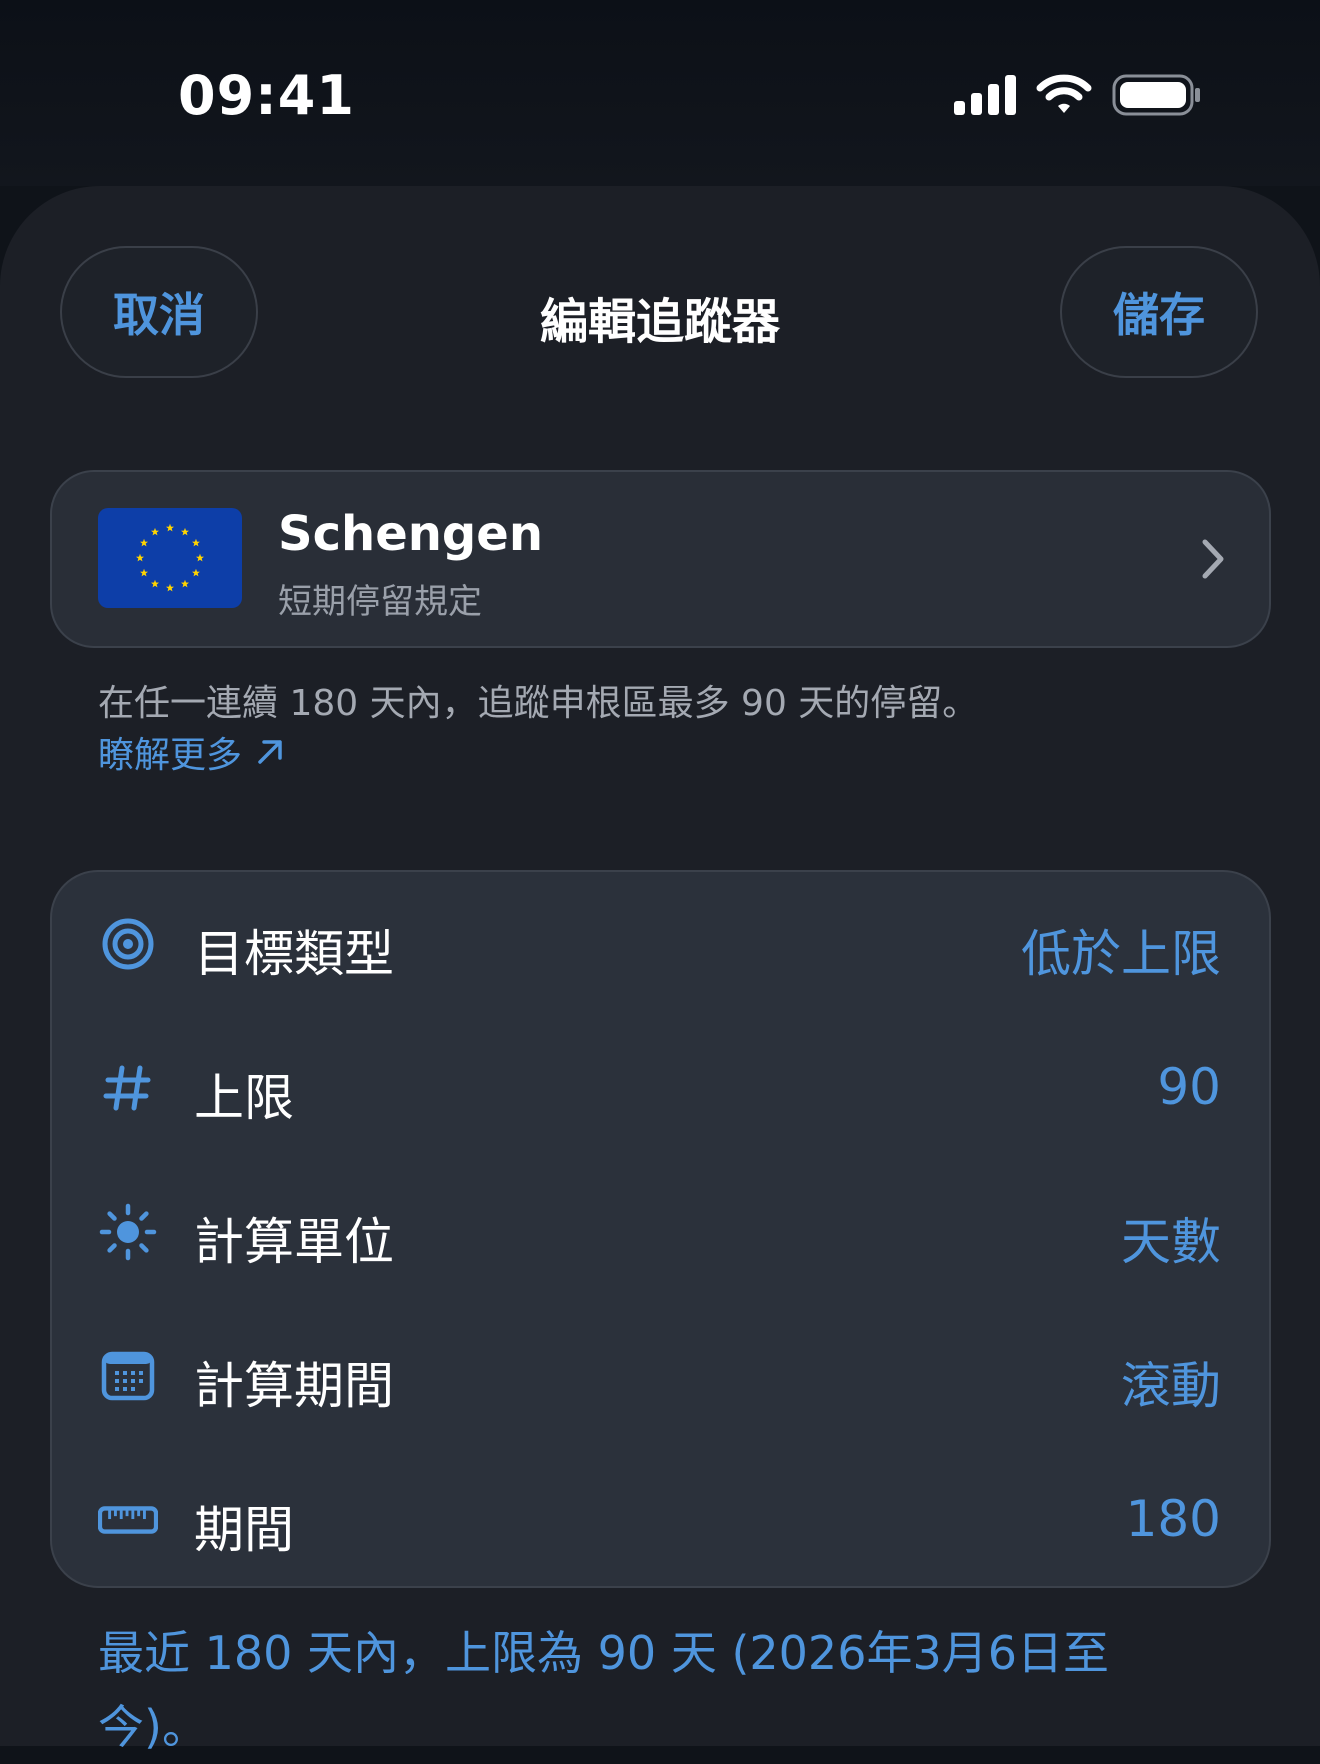 The height and width of the screenshot is (1764, 1320). Describe the element at coordinates (1159, 312) in the screenshot. I see `save-button: 儲存` at that location.